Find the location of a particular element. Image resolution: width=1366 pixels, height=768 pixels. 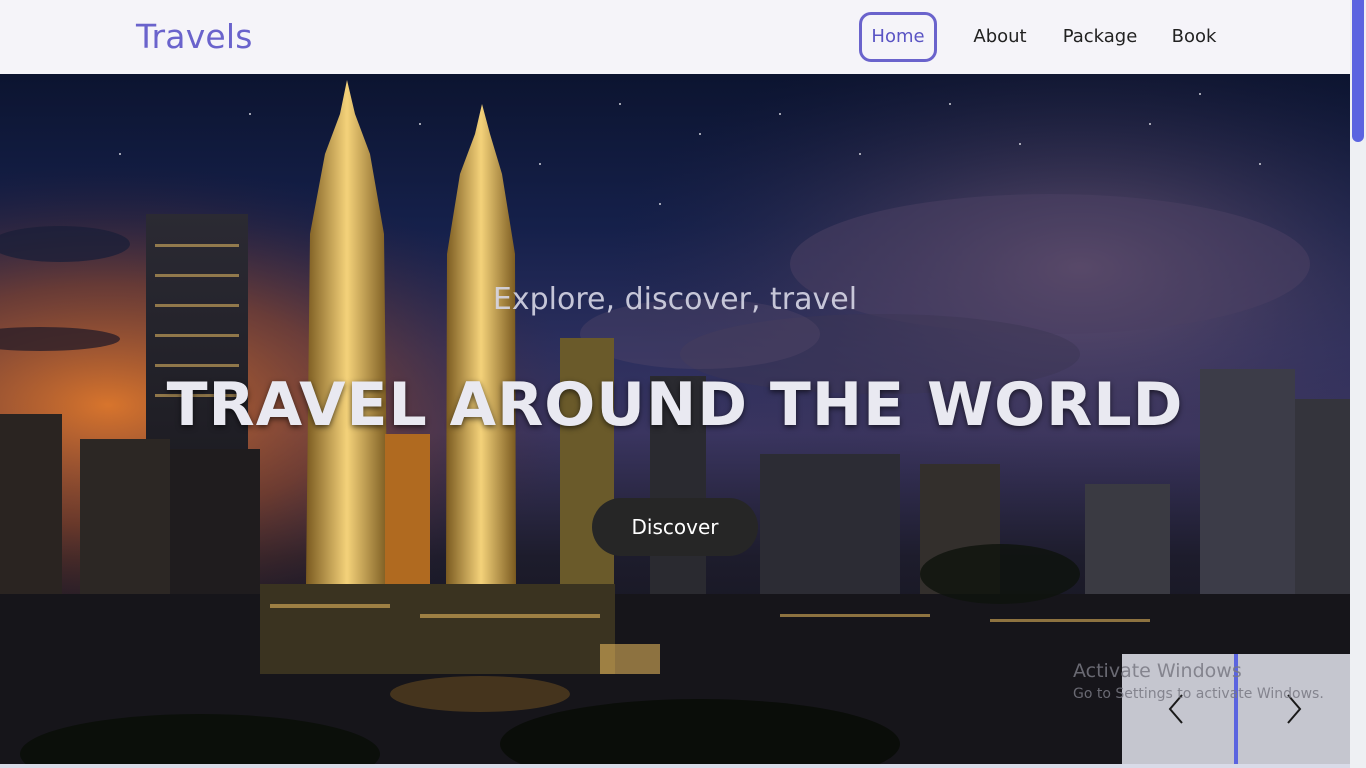

page-bottom-edge is located at coordinates (675, 766).